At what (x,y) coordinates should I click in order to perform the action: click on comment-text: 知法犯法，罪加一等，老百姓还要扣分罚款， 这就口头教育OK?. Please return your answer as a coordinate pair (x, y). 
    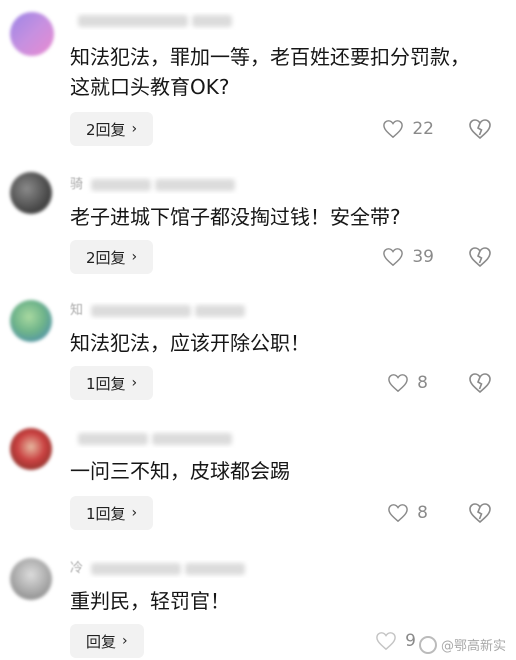
    Looking at the image, I should click on (285, 72).